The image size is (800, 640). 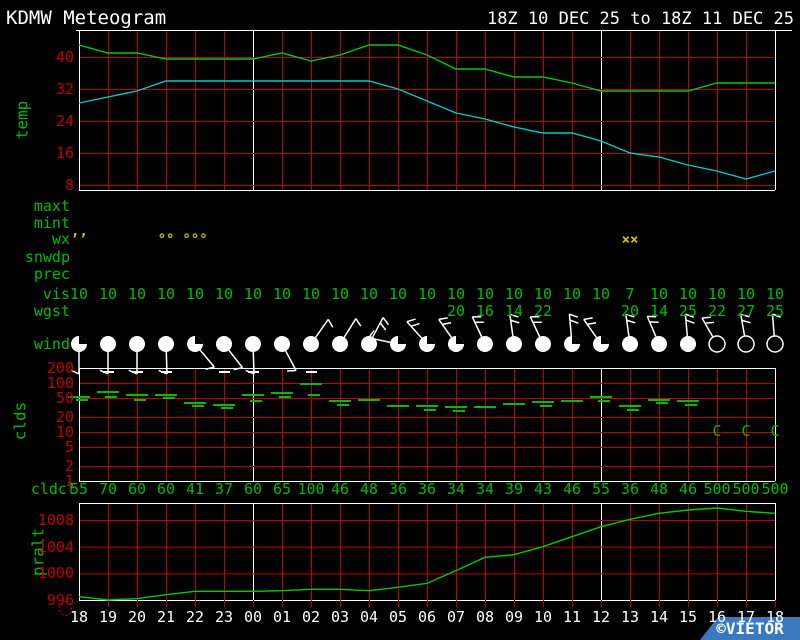 I want to click on wgst-value: 14, so click(x=659, y=311).